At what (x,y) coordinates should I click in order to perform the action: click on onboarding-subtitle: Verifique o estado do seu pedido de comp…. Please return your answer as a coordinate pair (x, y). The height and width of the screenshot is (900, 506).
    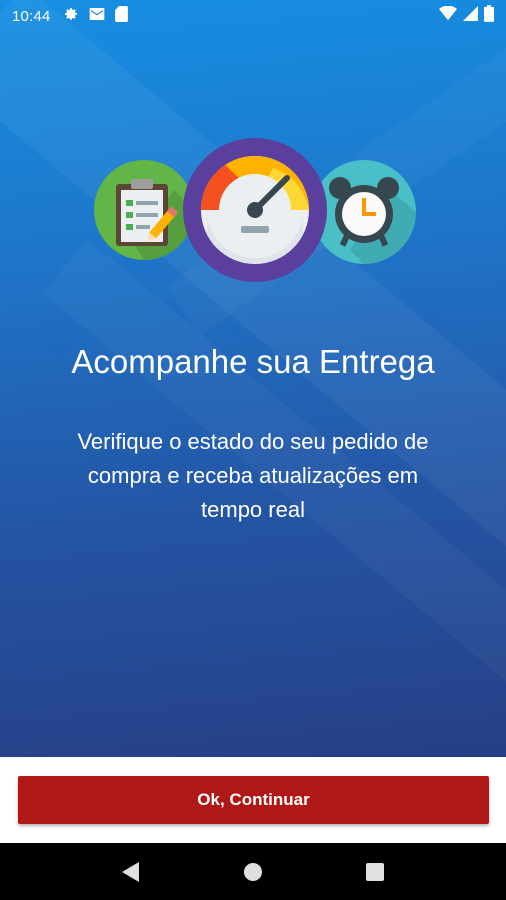
    Looking at the image, I should click on (253, 475).